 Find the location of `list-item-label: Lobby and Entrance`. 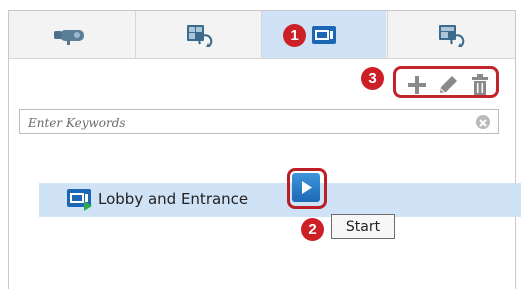

list-item-label: Lobby and Entrance is located at coordinates (173, 199).